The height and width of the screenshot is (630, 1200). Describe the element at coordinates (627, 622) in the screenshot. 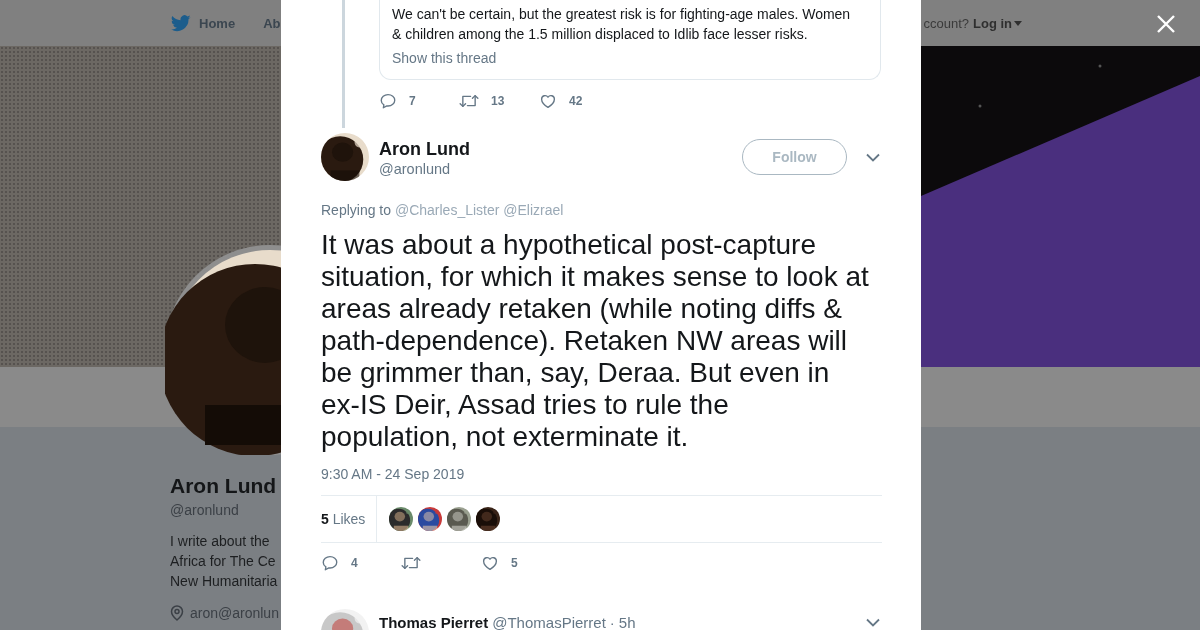

I see `reply-time: 5h` at that location.